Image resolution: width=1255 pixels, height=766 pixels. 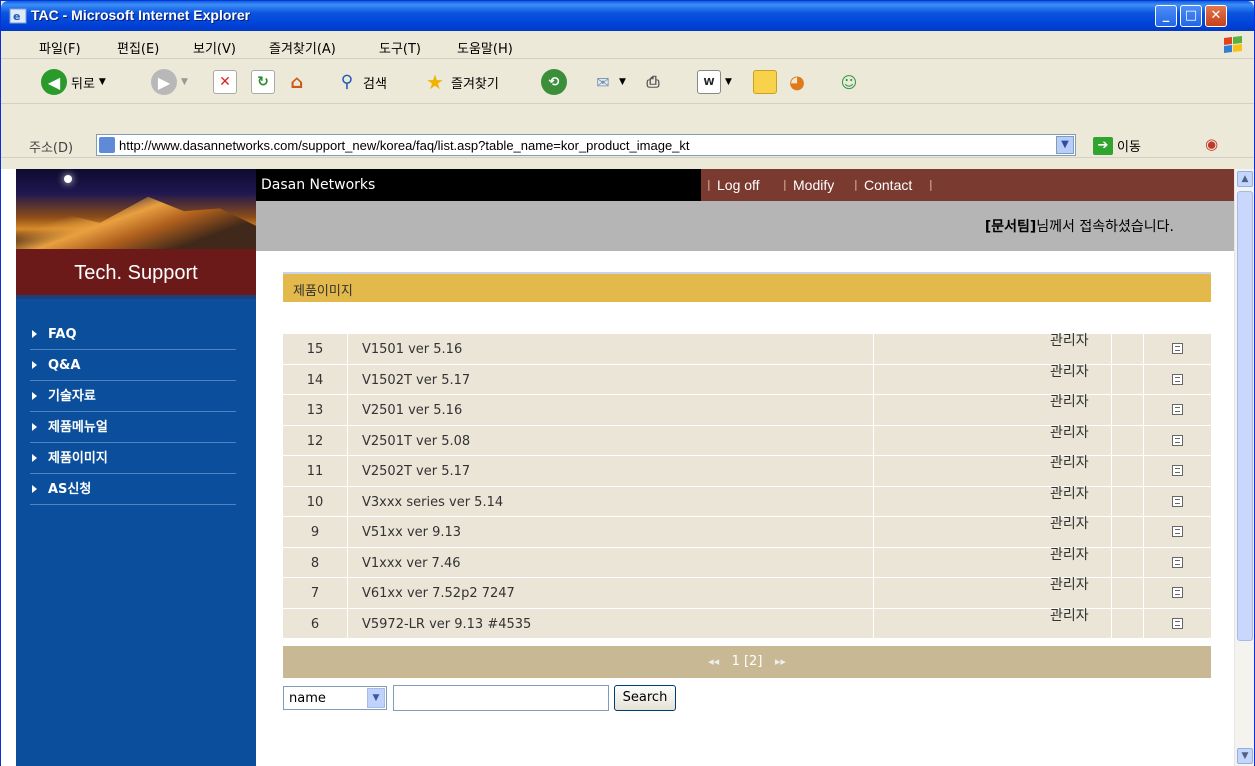 What do you see at coordinates (611, 440) in the screenshot?
I see `row-title: V2501T ver 5.08` at bounding box center [611, 440].